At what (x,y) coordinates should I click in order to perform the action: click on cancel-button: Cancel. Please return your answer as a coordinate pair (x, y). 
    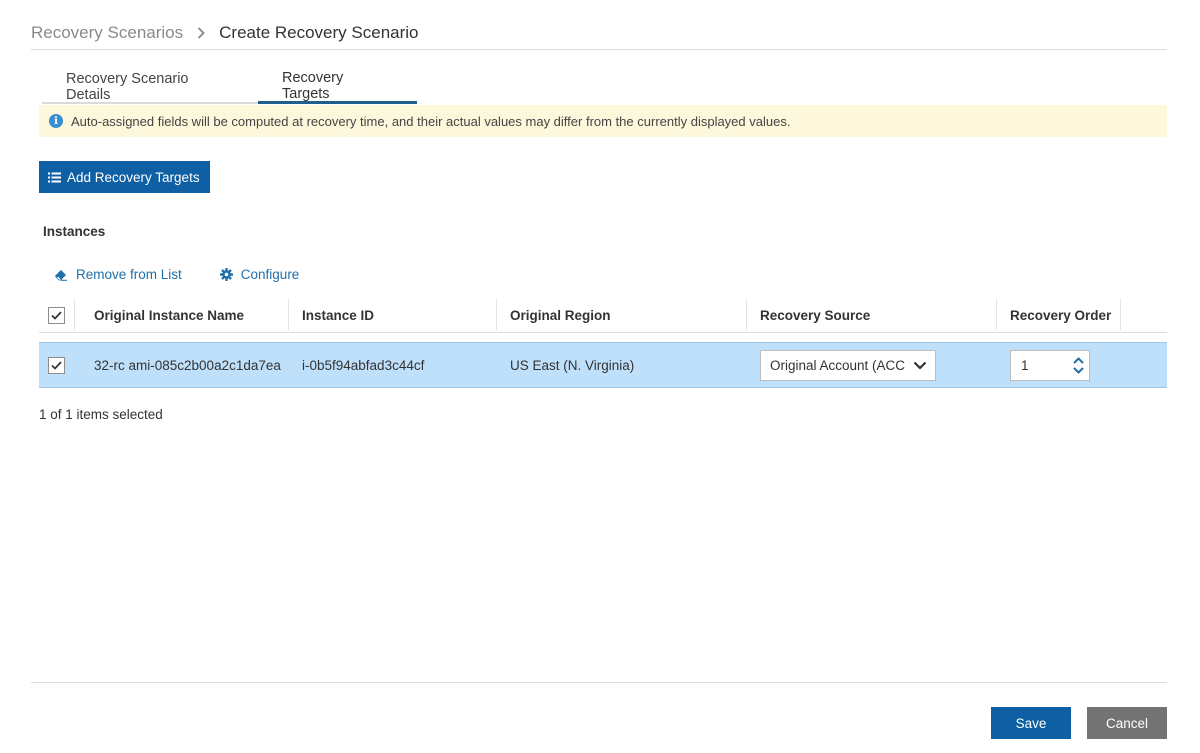
    Looking at the image, I should click on (1127, 723).